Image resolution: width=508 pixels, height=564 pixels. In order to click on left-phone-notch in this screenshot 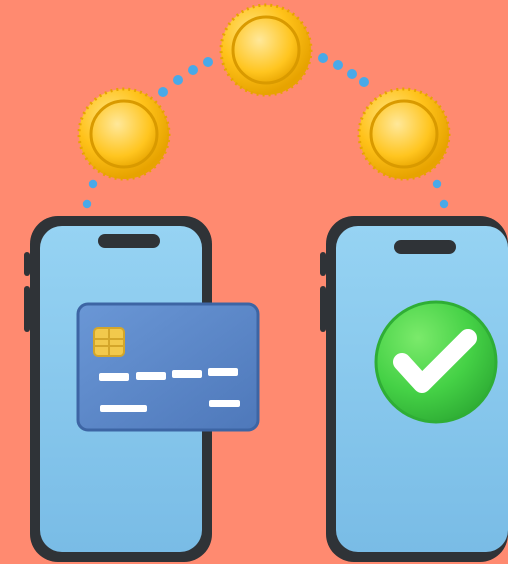, I will do `click(129, 241)`.